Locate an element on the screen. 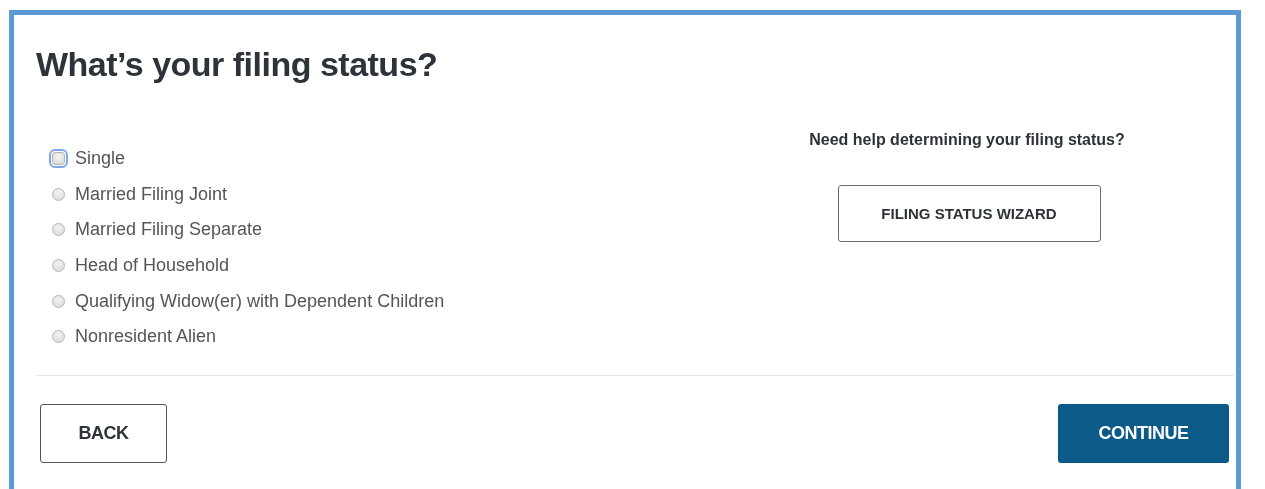  option-label: Nonresident Alien is located at coordinates (146, 337).